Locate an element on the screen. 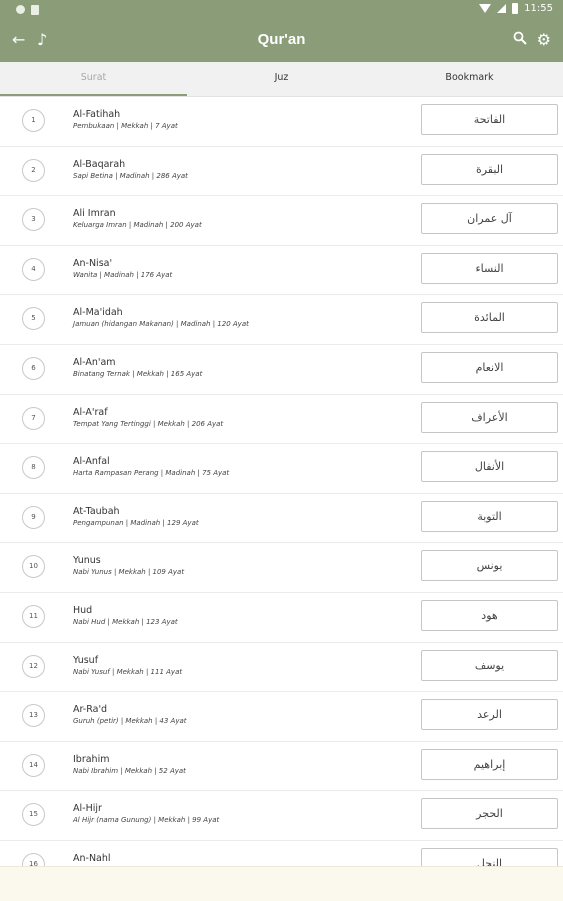 The height and width of the screenshot is (901, 563). active-tab-indicator is located at coordinates (93, 95).